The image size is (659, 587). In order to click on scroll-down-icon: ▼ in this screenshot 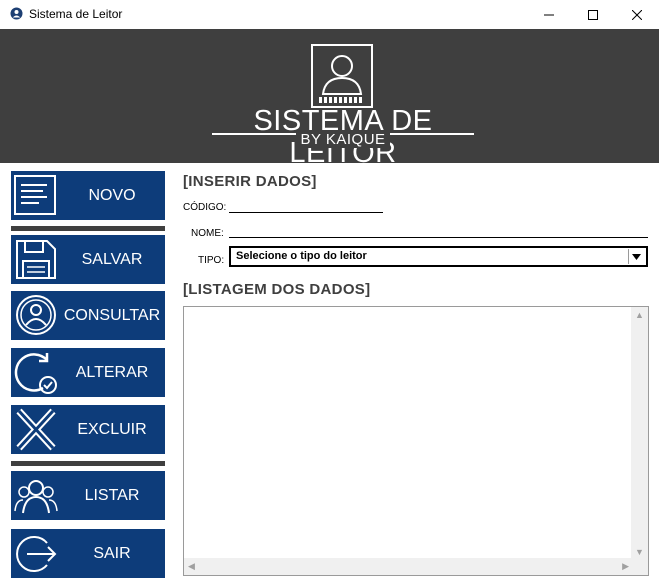, I will do `click(639, 552)`.